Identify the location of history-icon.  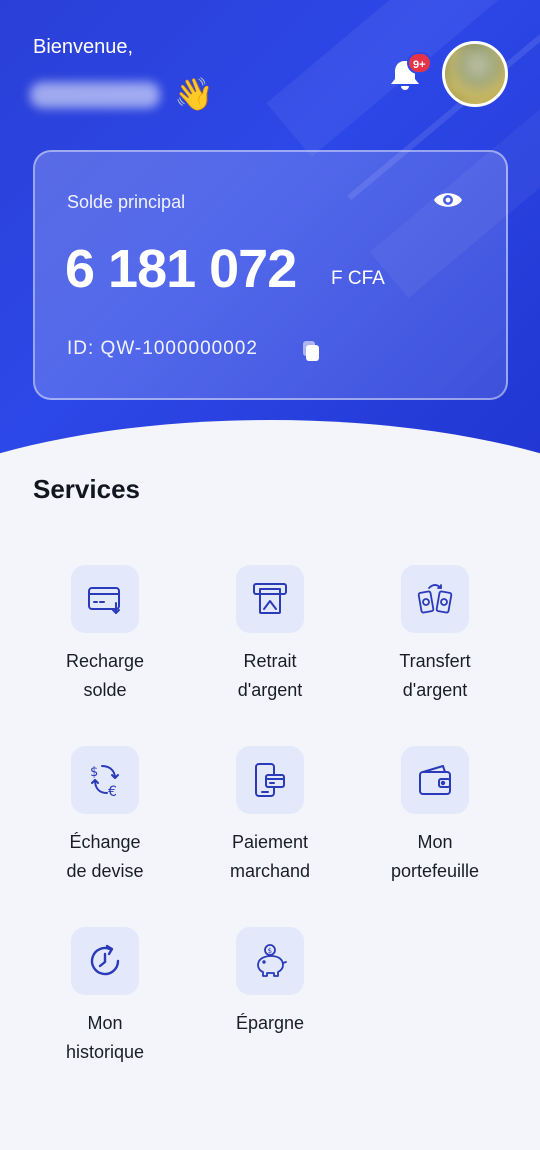
(105, 961).